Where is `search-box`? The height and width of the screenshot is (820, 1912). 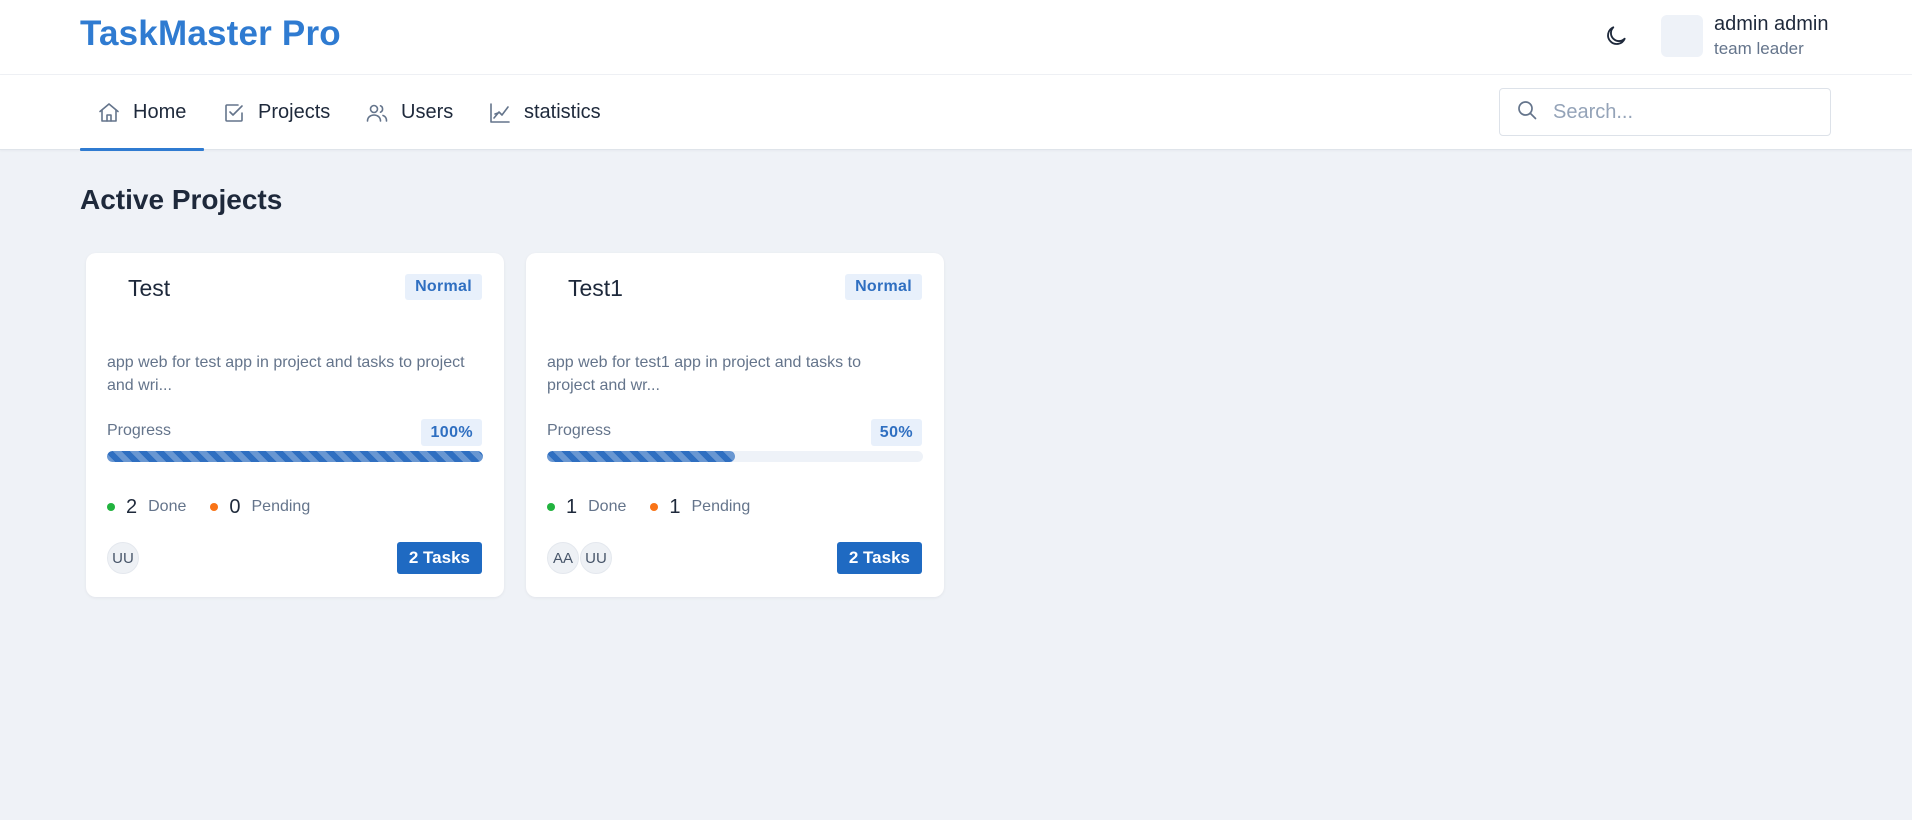 search-box is located at coordinates (1665, 112).